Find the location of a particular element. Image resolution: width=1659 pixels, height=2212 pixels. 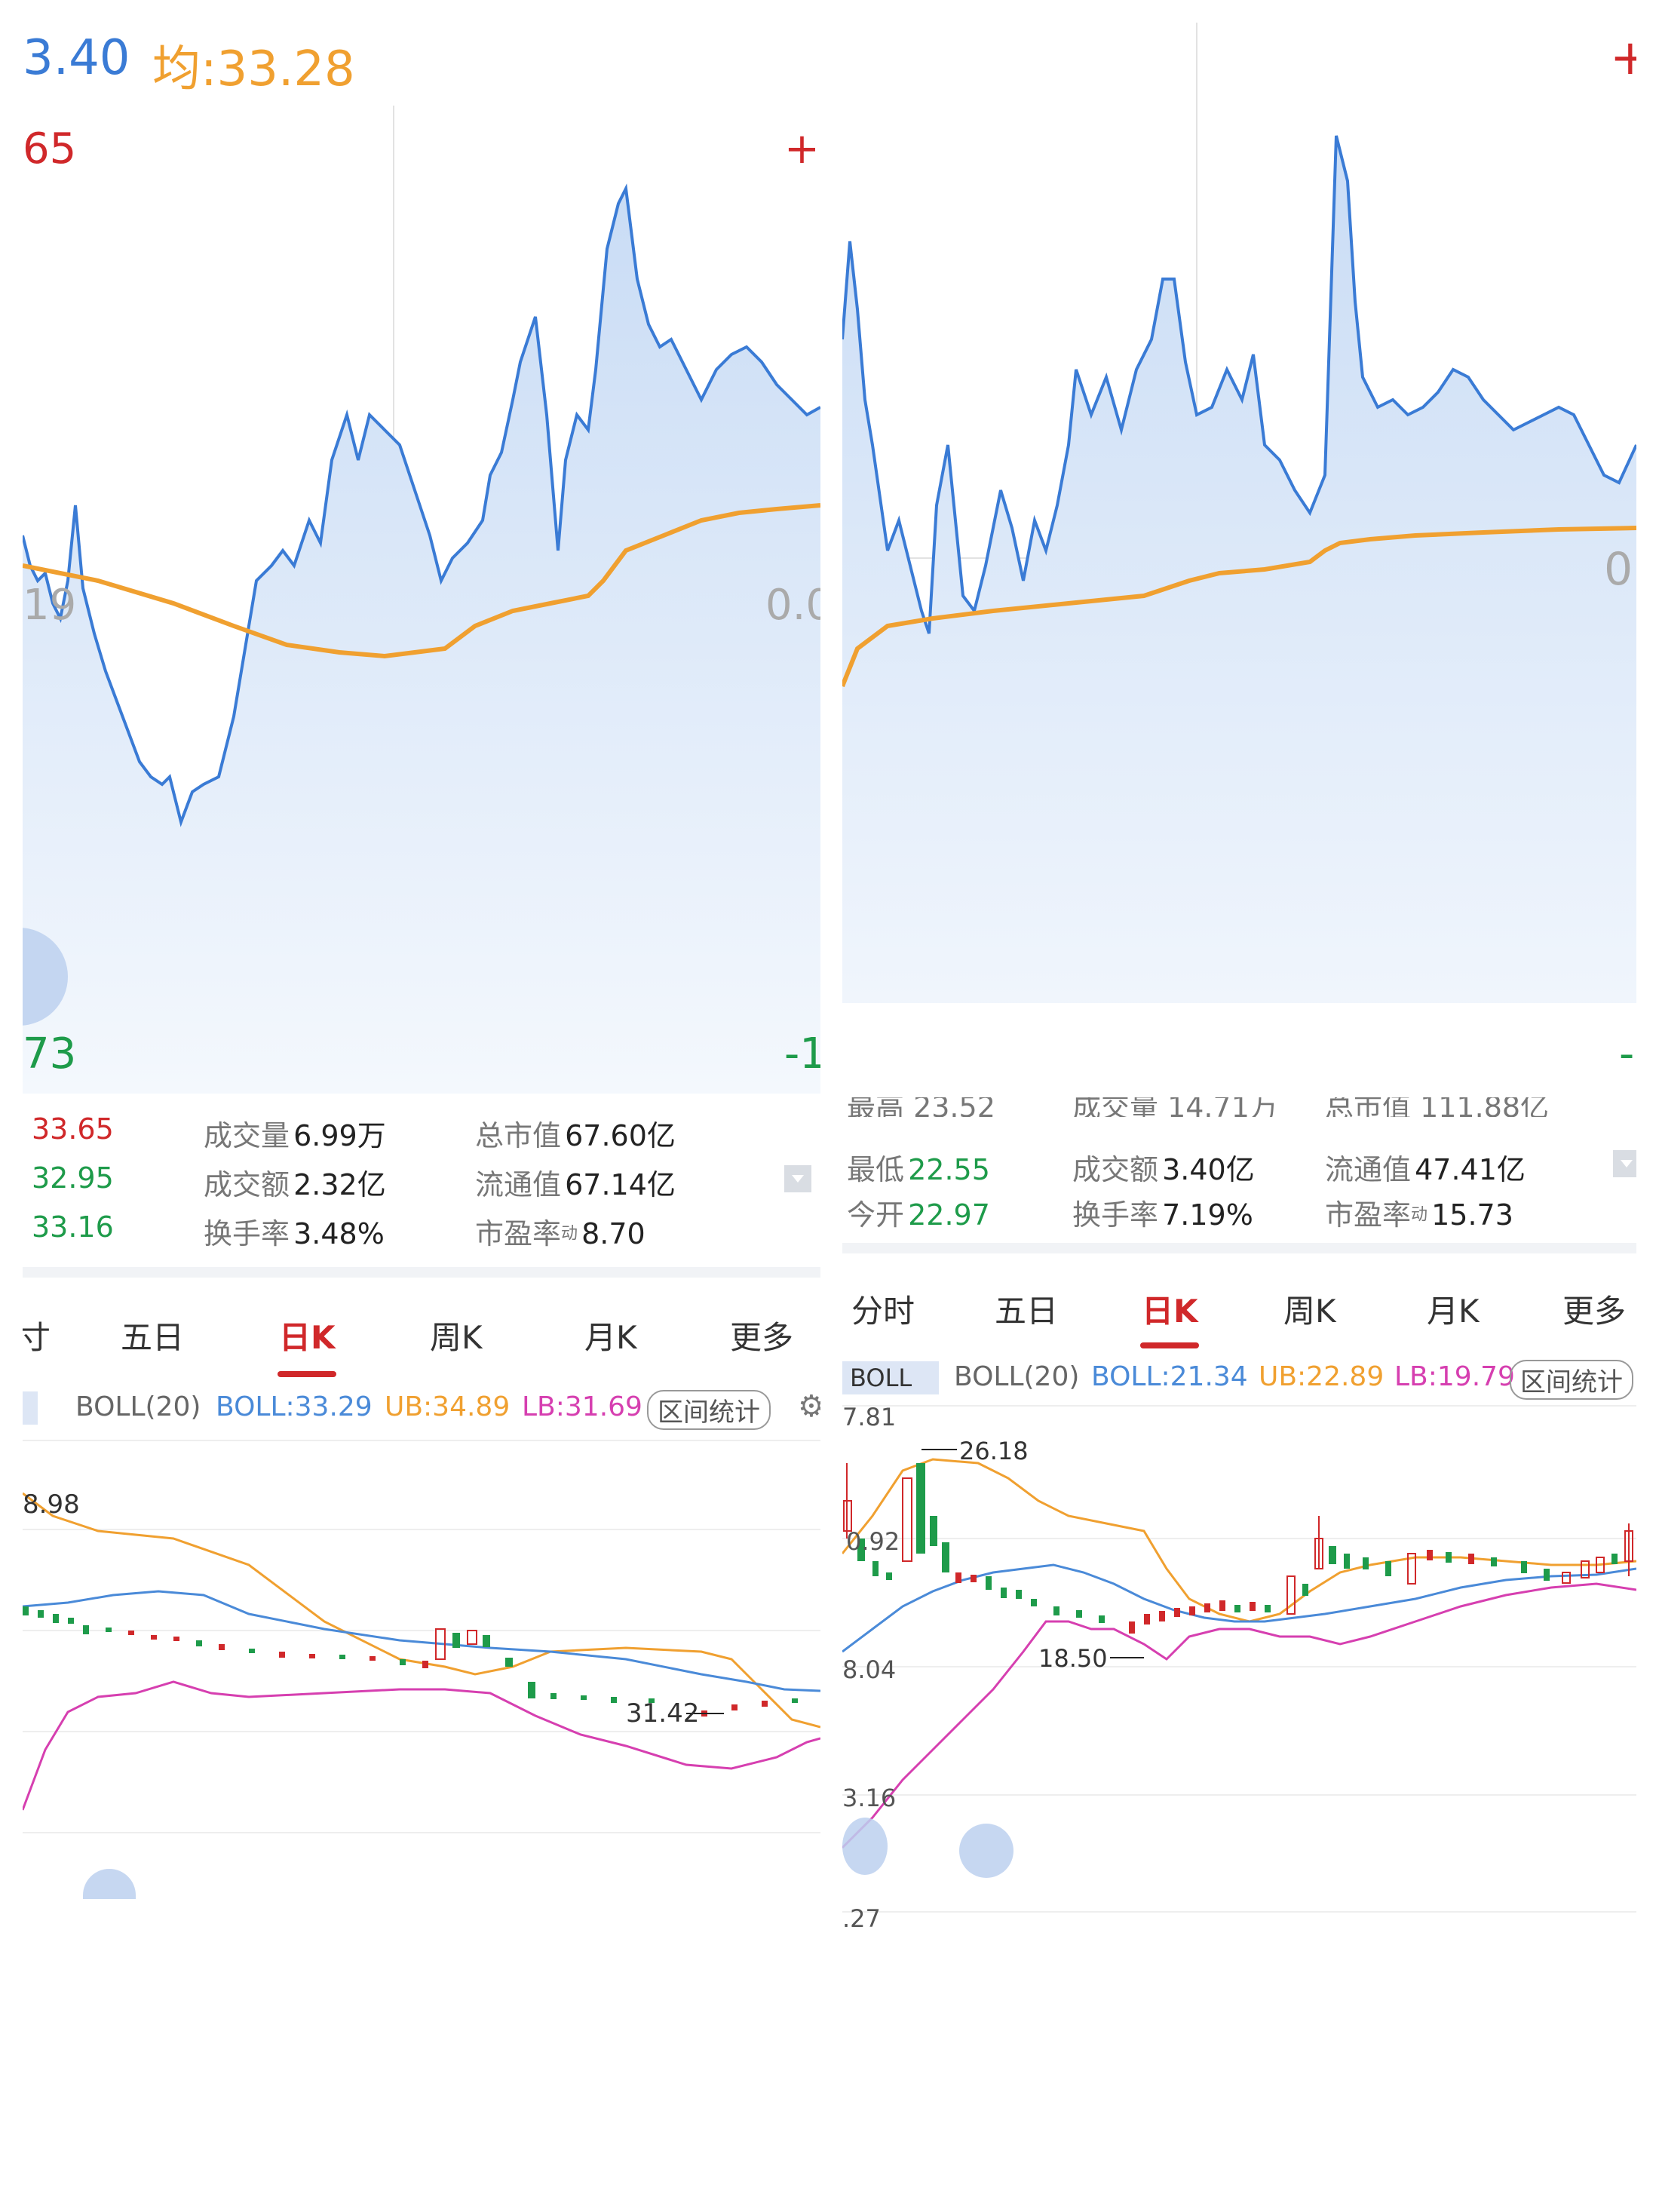

kline-low-annotation: 18.50 is located at coordinates (1073, 1658).